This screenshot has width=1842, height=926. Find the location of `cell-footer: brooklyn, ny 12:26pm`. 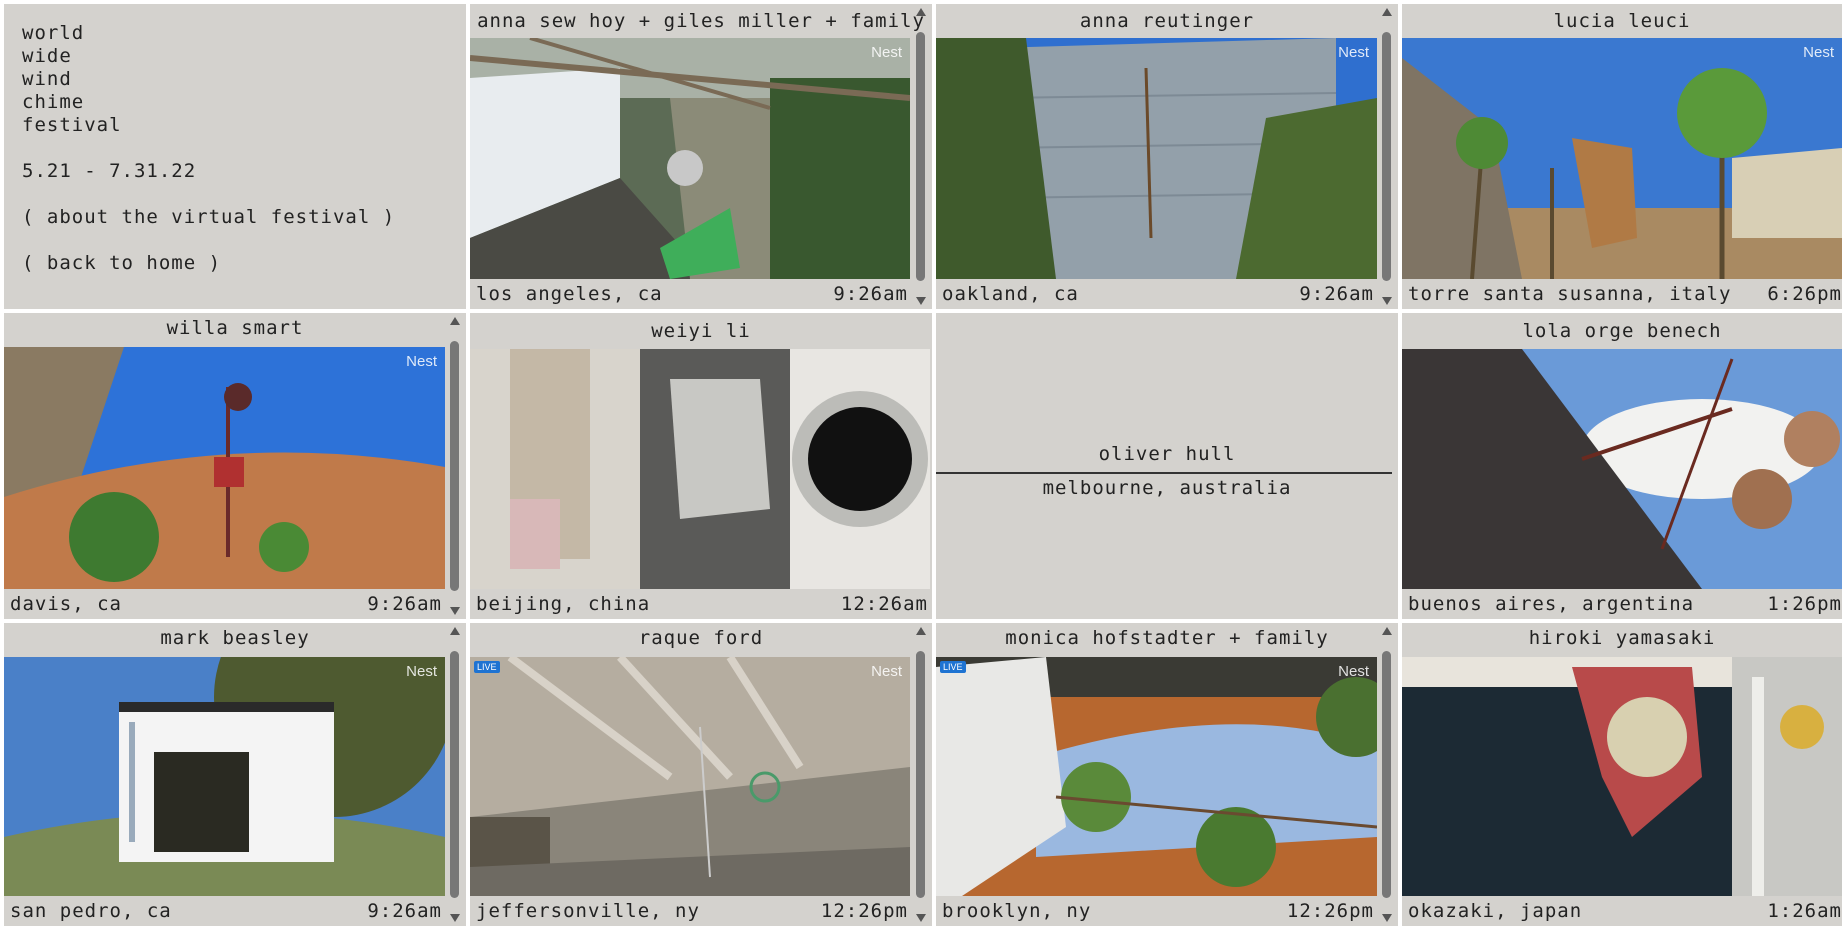

cell-footer: brooklyn, ny 12:26pm is located at coordinates (1167, 911).